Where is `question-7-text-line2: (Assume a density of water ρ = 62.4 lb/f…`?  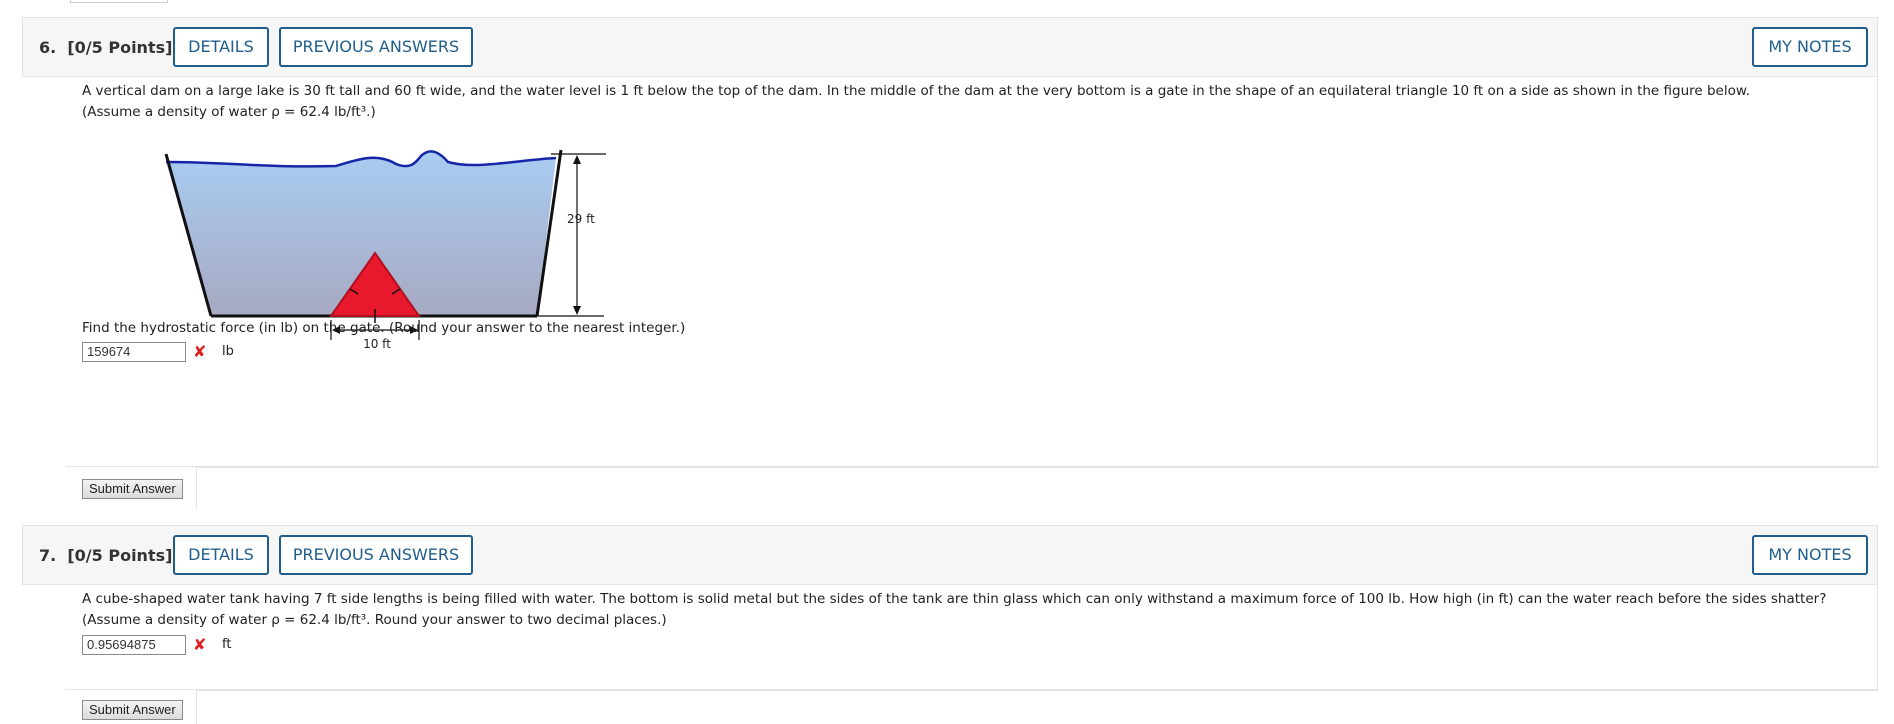
question-7-text-line2: (Assume a density of water ρ = 62.4 lb/f… is located at coordinates (374, 620).